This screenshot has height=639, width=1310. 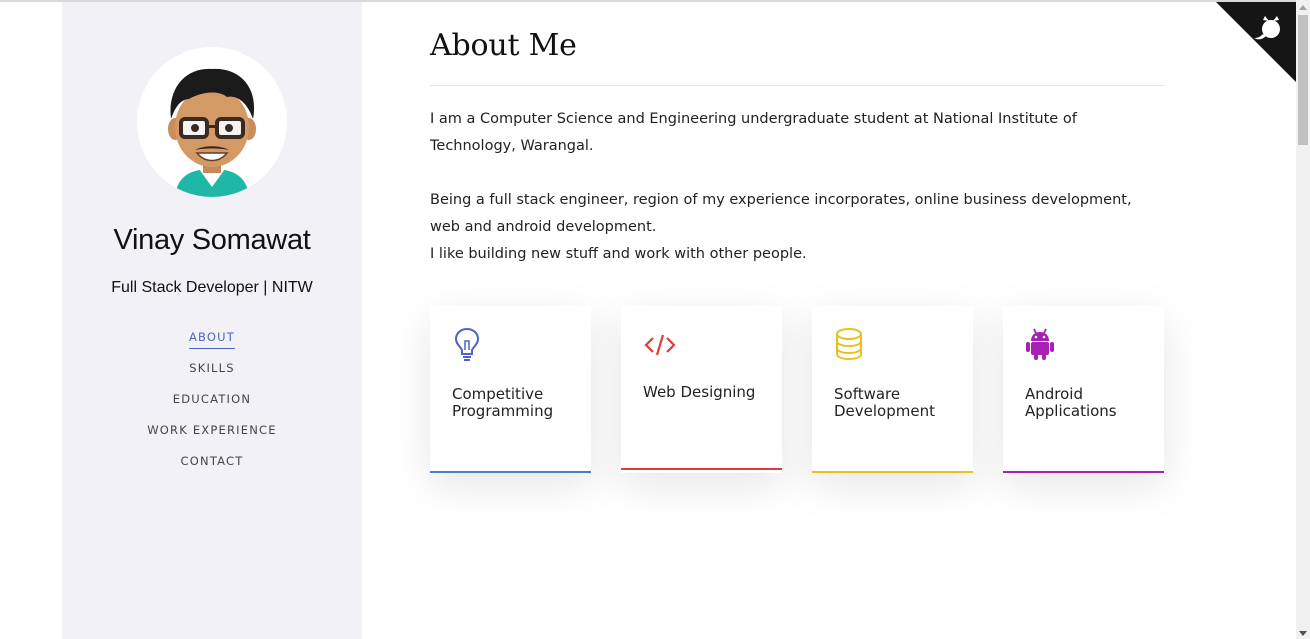 I want to click on github-corner-link, so click(x=1256, y=42).